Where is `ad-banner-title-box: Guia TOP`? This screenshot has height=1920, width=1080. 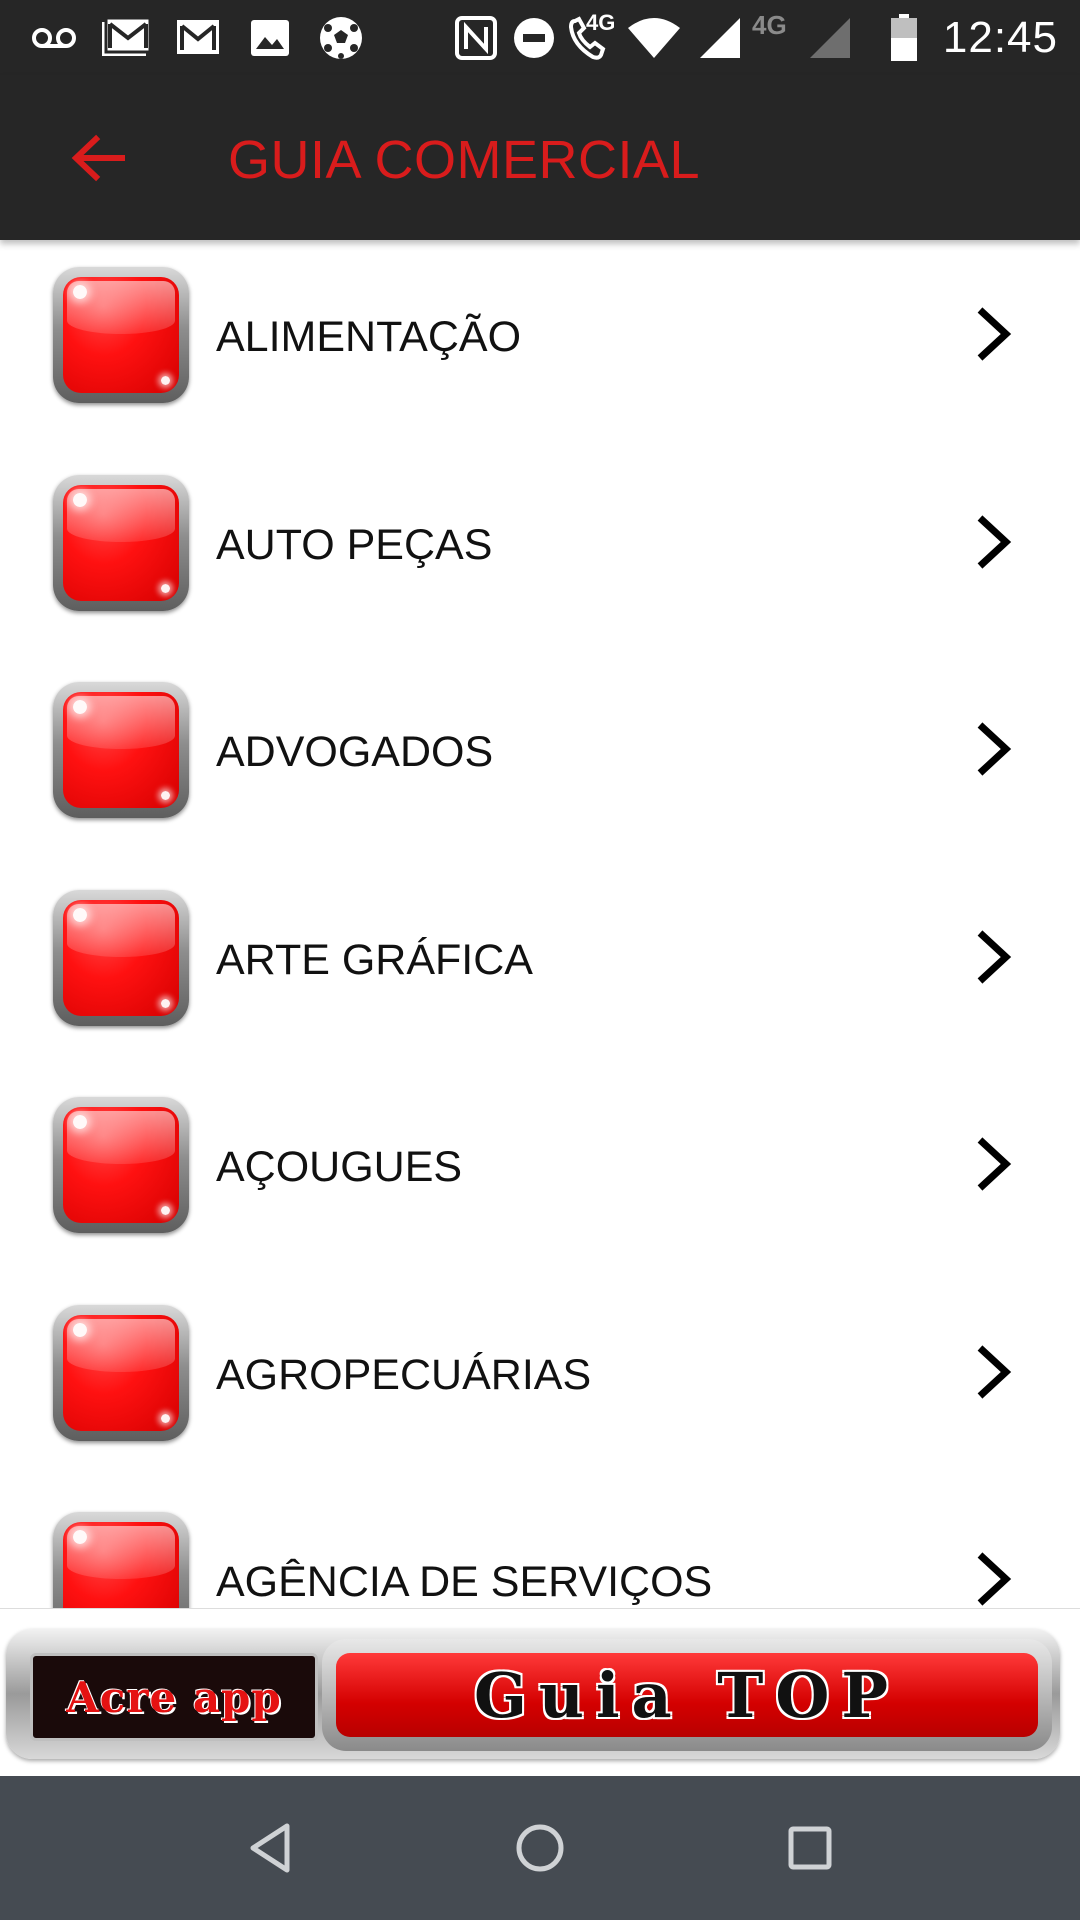 ad-banner-title-box: Guia TOP is located at coordinates (687, 1695).